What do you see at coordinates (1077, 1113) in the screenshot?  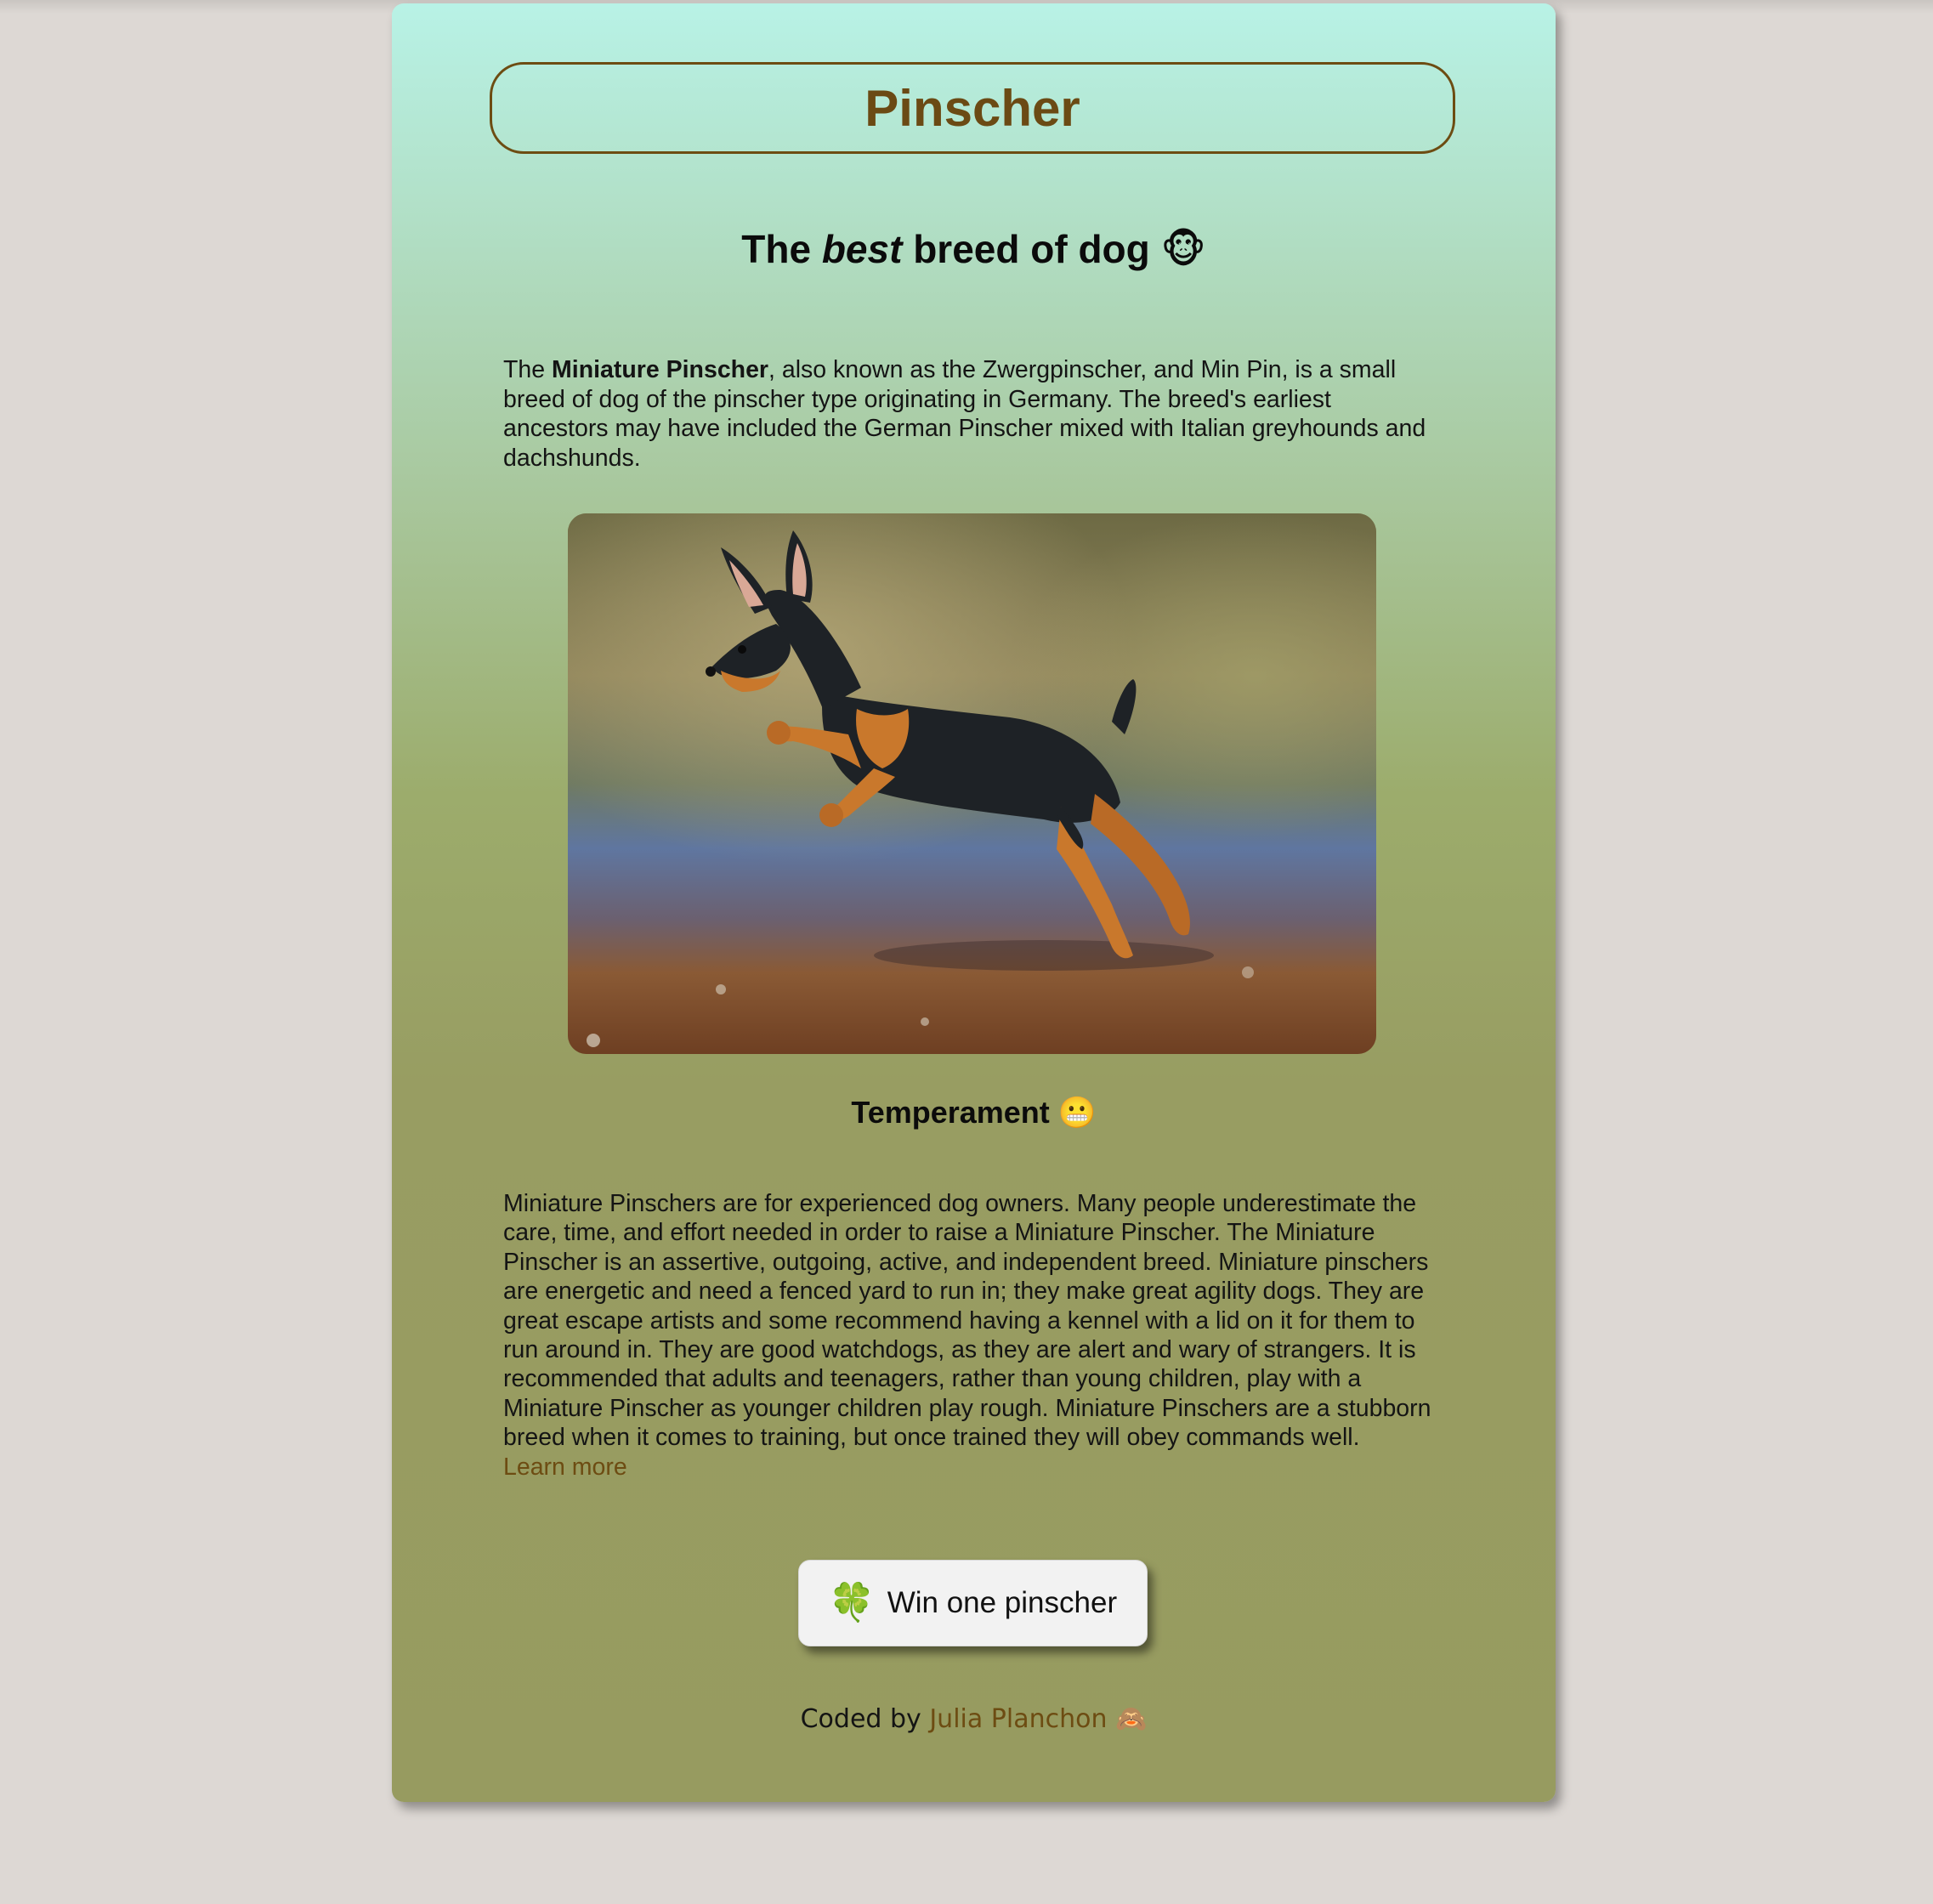 I see `grimacing-face-icon: 😬` at bounding box center [1077, 1113].